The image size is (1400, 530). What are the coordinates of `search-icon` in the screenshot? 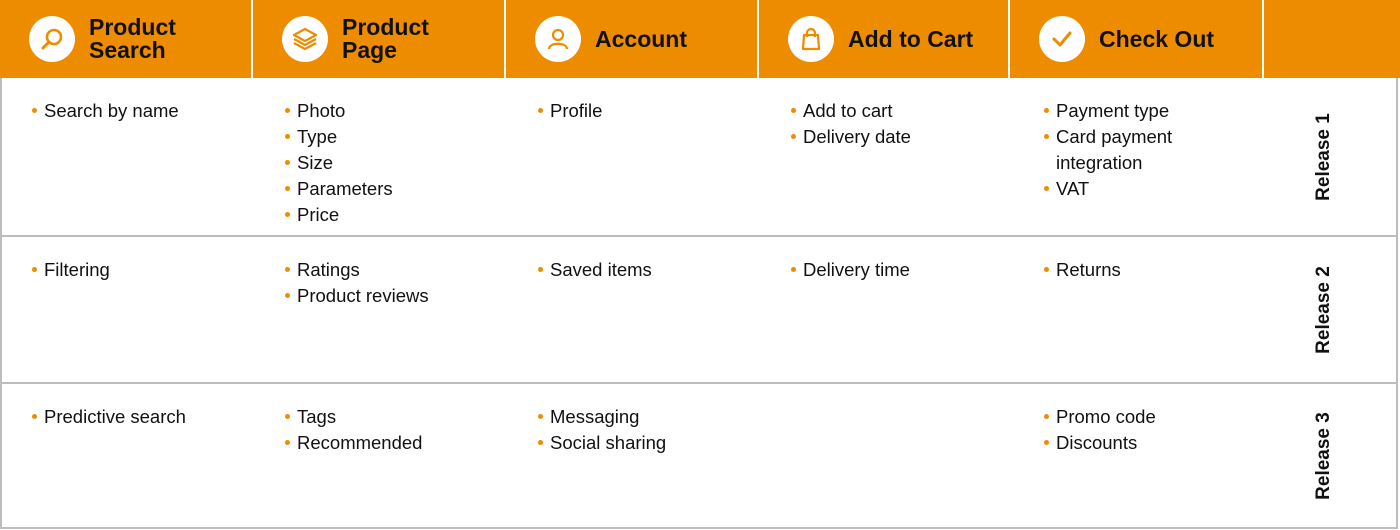 It's located at (52, 39).